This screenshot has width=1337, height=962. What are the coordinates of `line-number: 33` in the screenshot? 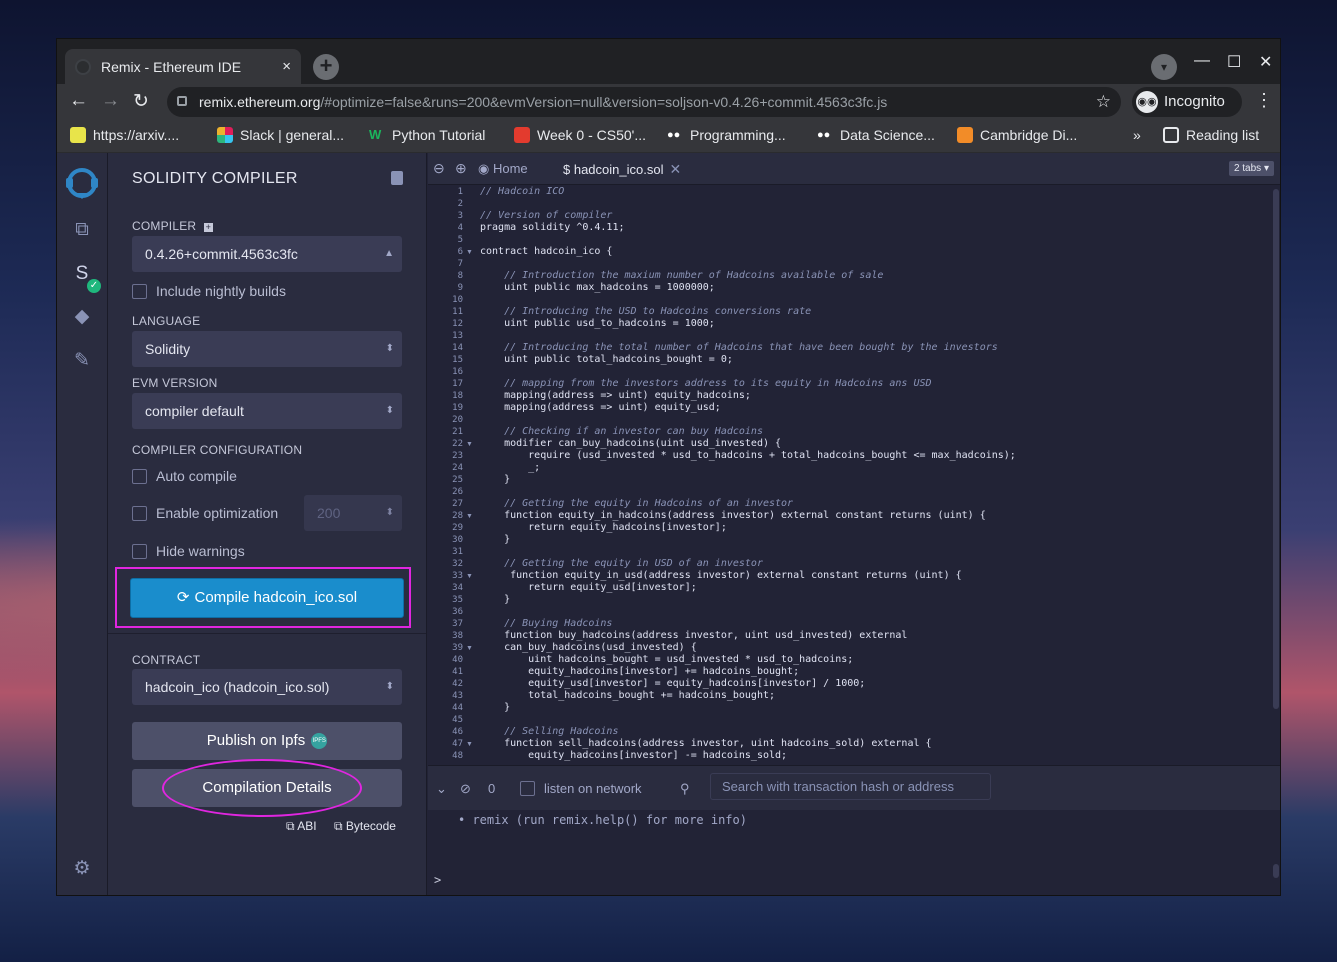 It's located at (457, 576).